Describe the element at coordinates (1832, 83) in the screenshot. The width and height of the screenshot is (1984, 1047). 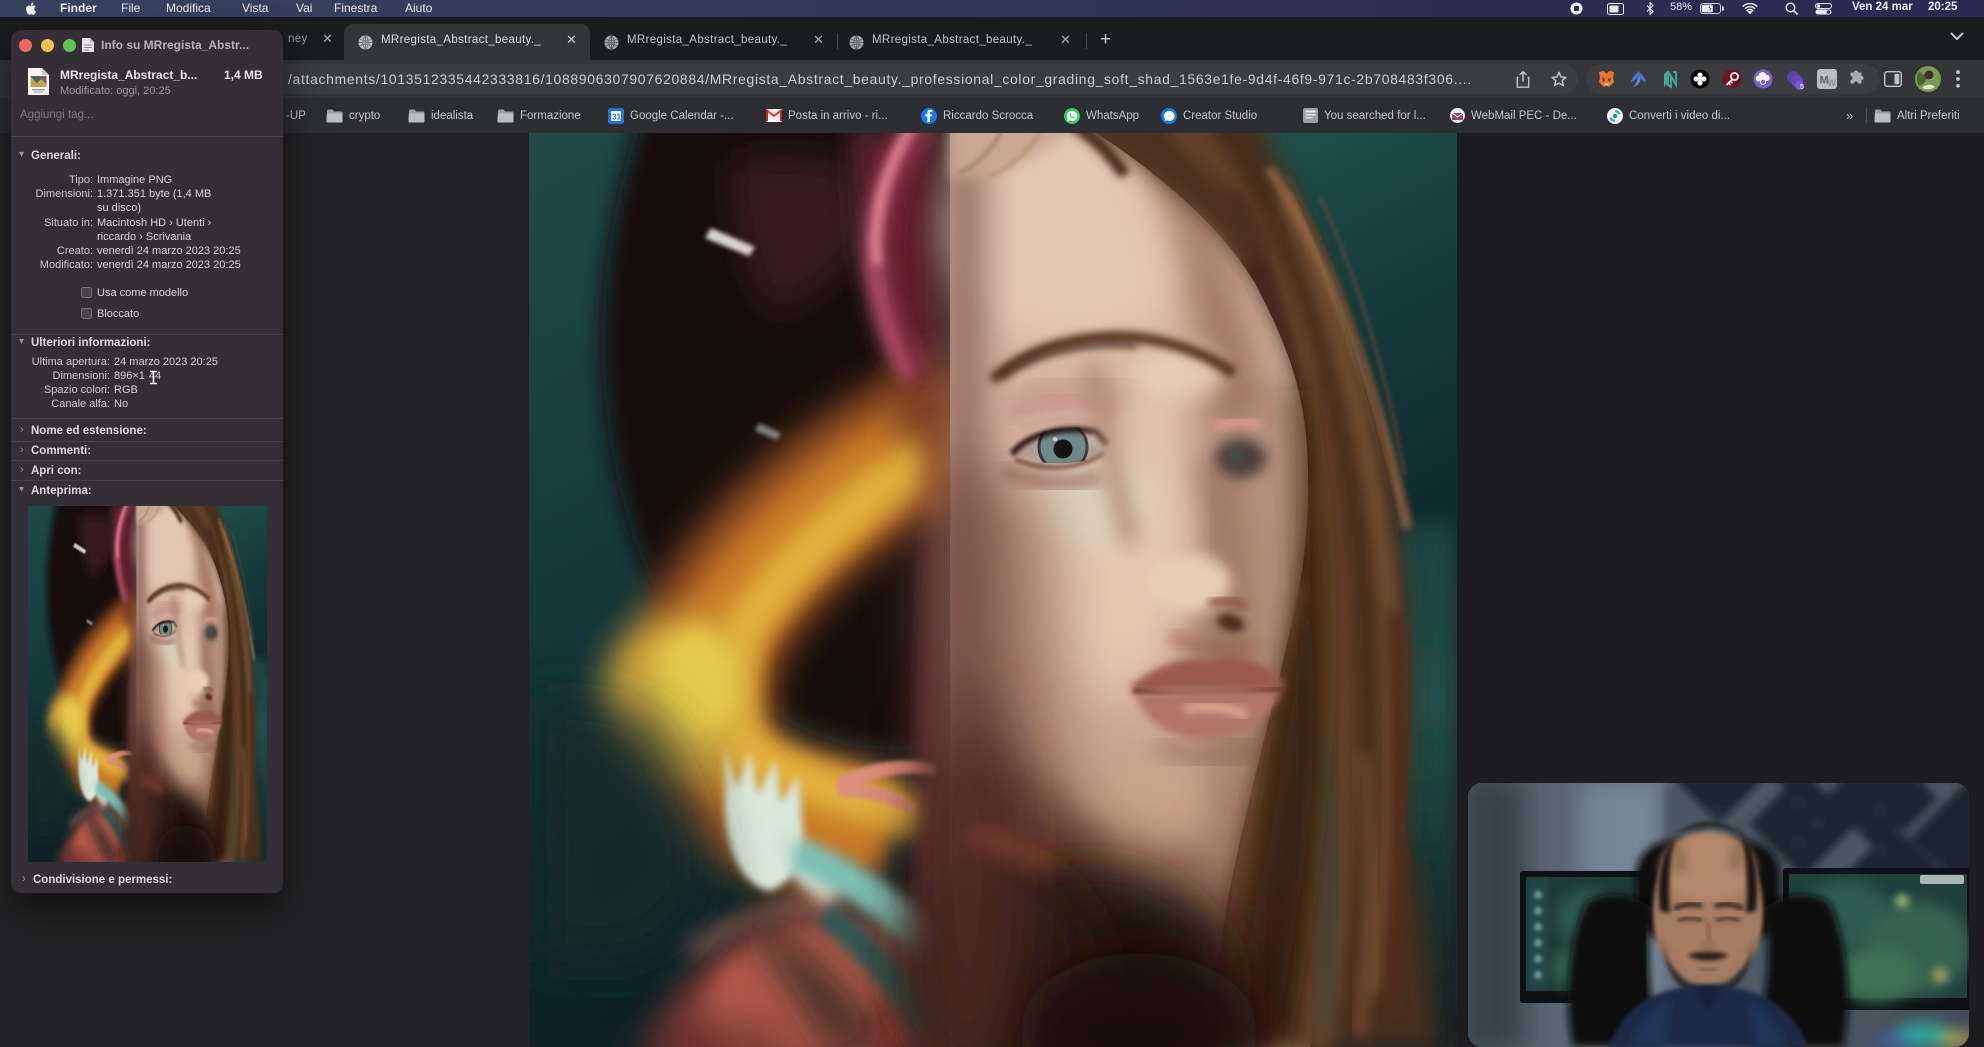
I see `svg-text: W` at that location.